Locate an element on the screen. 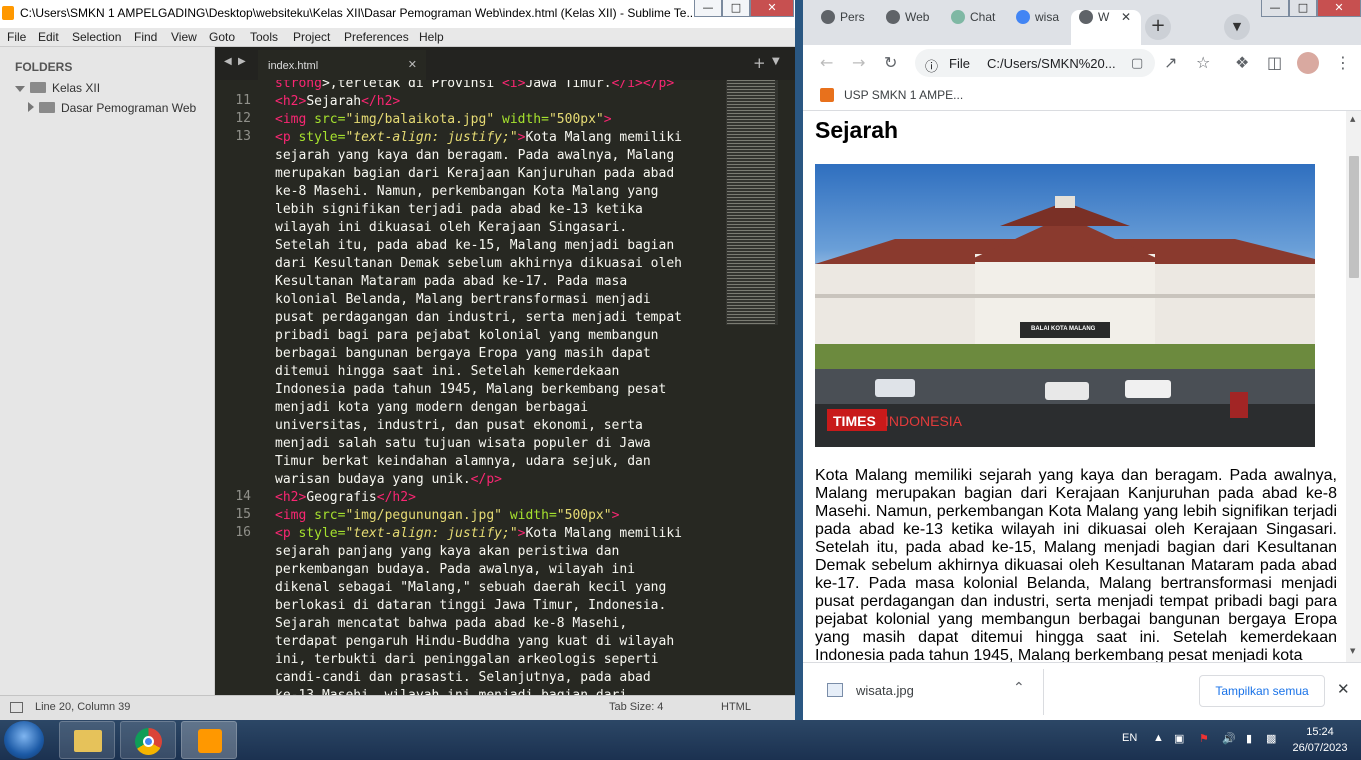 Image resolution: width=1361 pixels, height=760 pixels. sublime-taskbar-icon is located at coordinates (209, 740).